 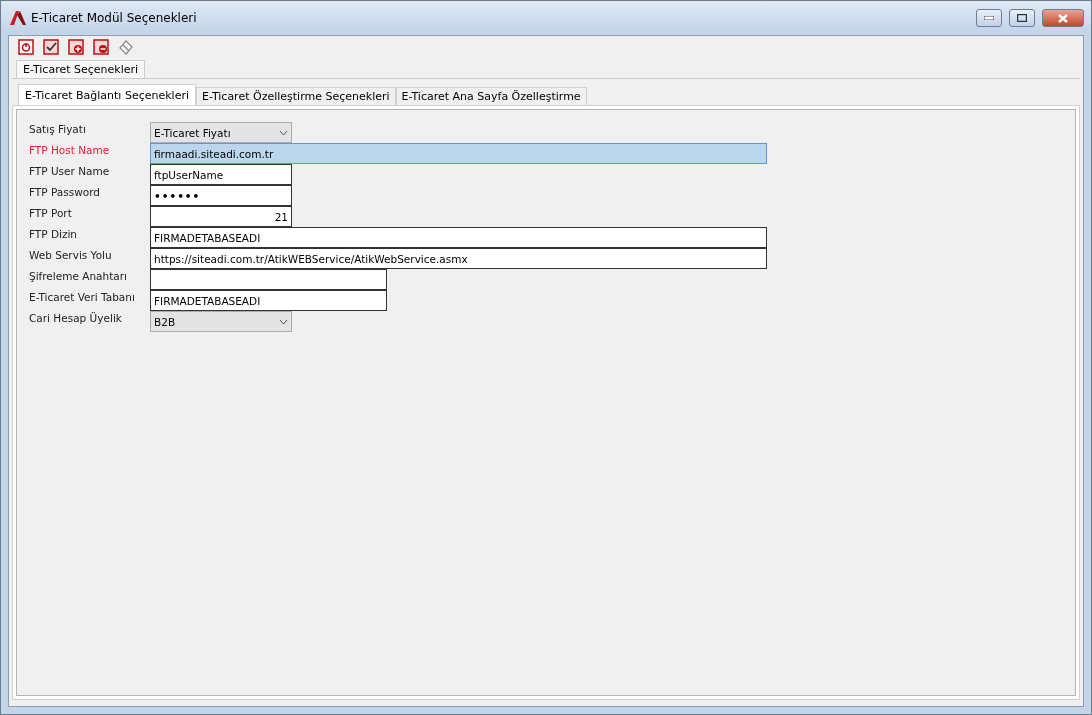 I want to click on tab: E-Ticaret Özelleştirme Seçenekleri, so click(x=296, y=96).